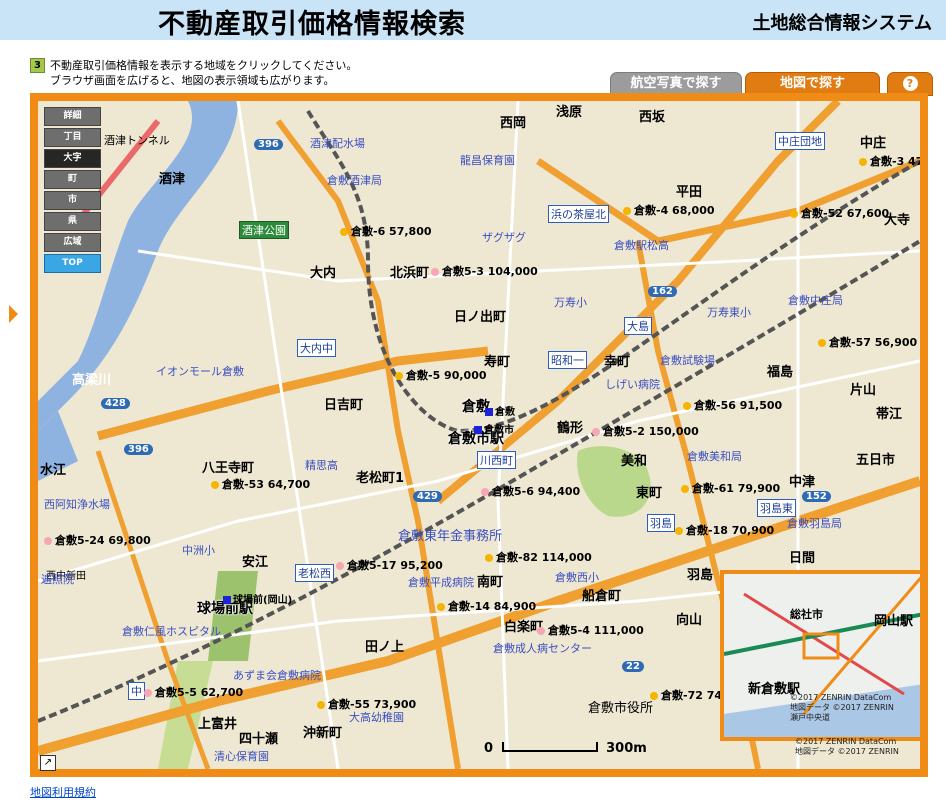 This screenshot has height=803, width=946. What do you see at coordinates (484, 271) in the screenshot?
I see `price-marker: 倉敷5-3 104,000` at bounding box center [484, 271].